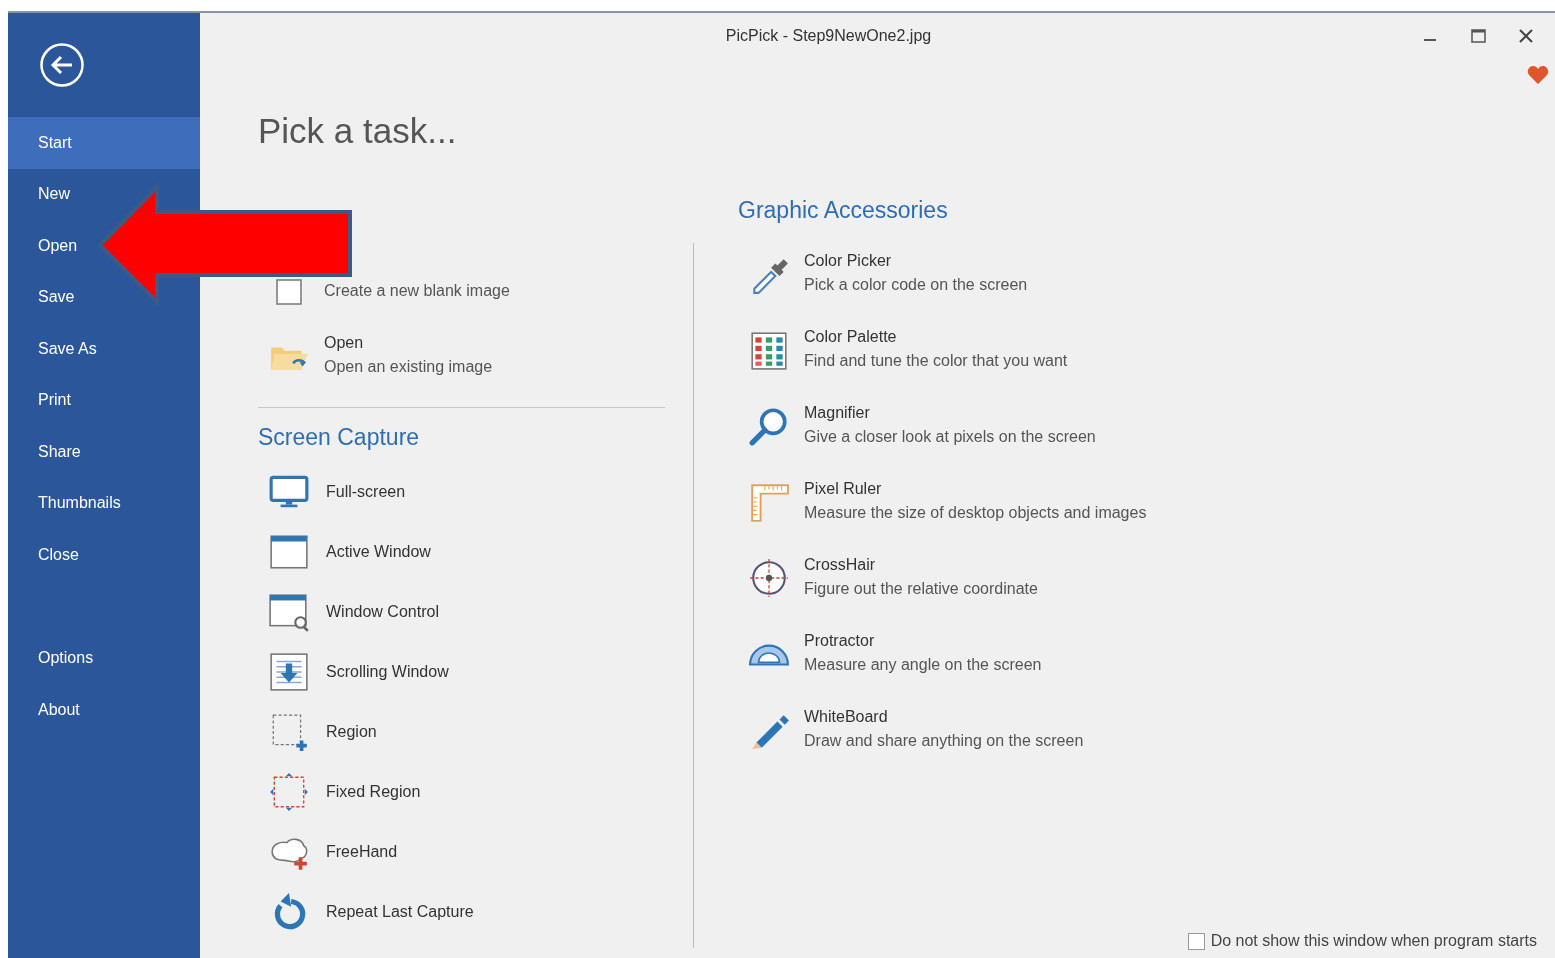  Describe the element at coordinates (362, 852) in the screenshot. I see `capture-option: FreeHand` at that location.